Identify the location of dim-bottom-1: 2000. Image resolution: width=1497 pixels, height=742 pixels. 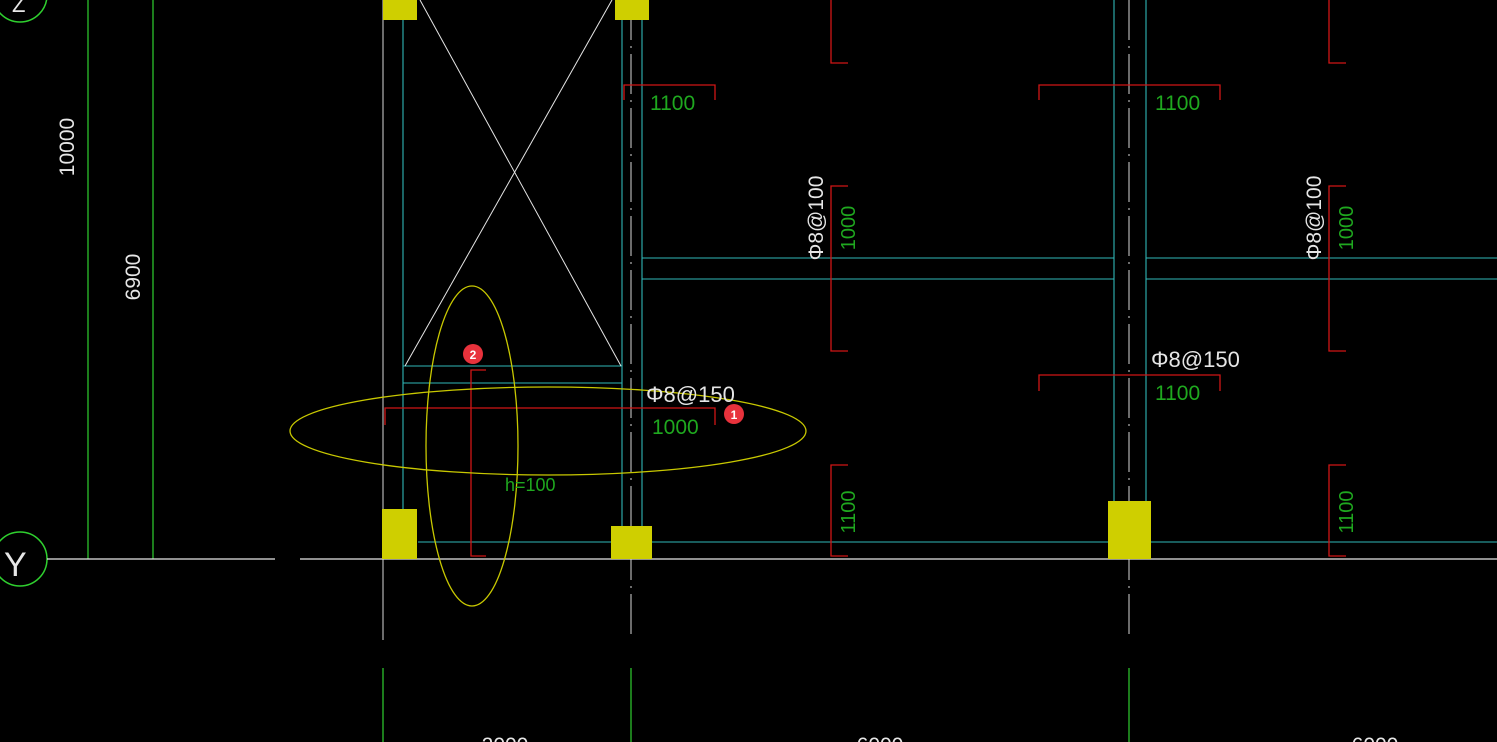
(505, 738).